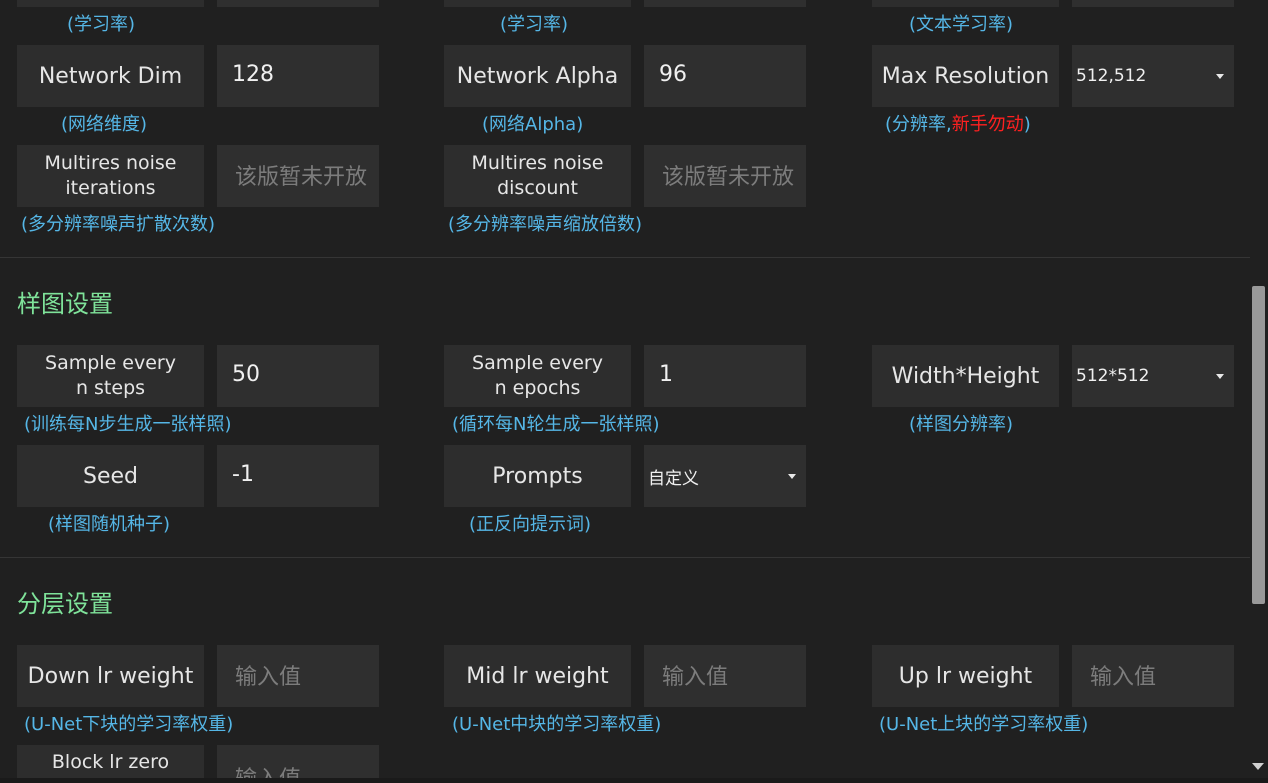 This screenshot has height=783, width=1268. What do you see at coordinates (961, 24) in the screenshot?
I see `text-lr-hint: (文本学习率)` at bounding box center [961, 24].